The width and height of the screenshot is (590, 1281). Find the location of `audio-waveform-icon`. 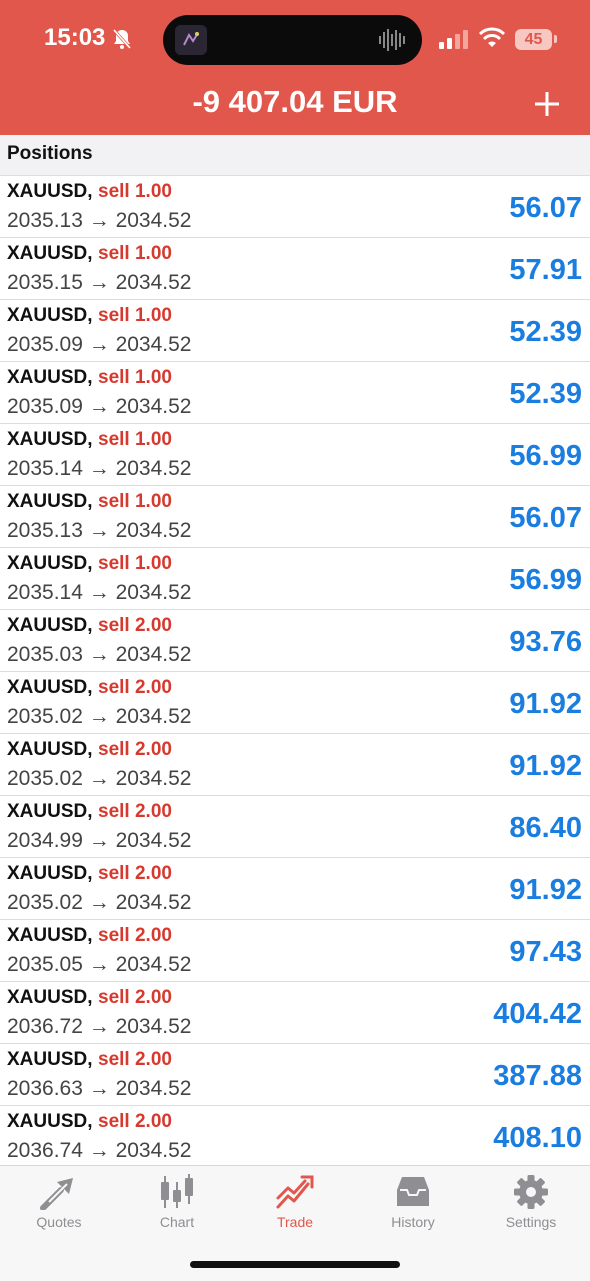

audio-waveform-icon is located at coordinates (392, 40).